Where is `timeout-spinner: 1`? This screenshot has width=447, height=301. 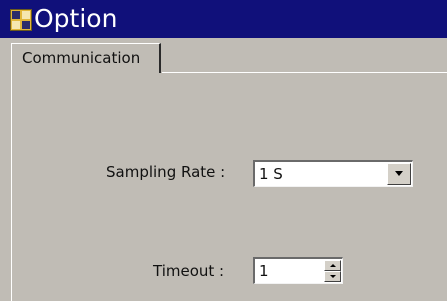 timeout-spinner: 1 is located at coordinates (298, 270).